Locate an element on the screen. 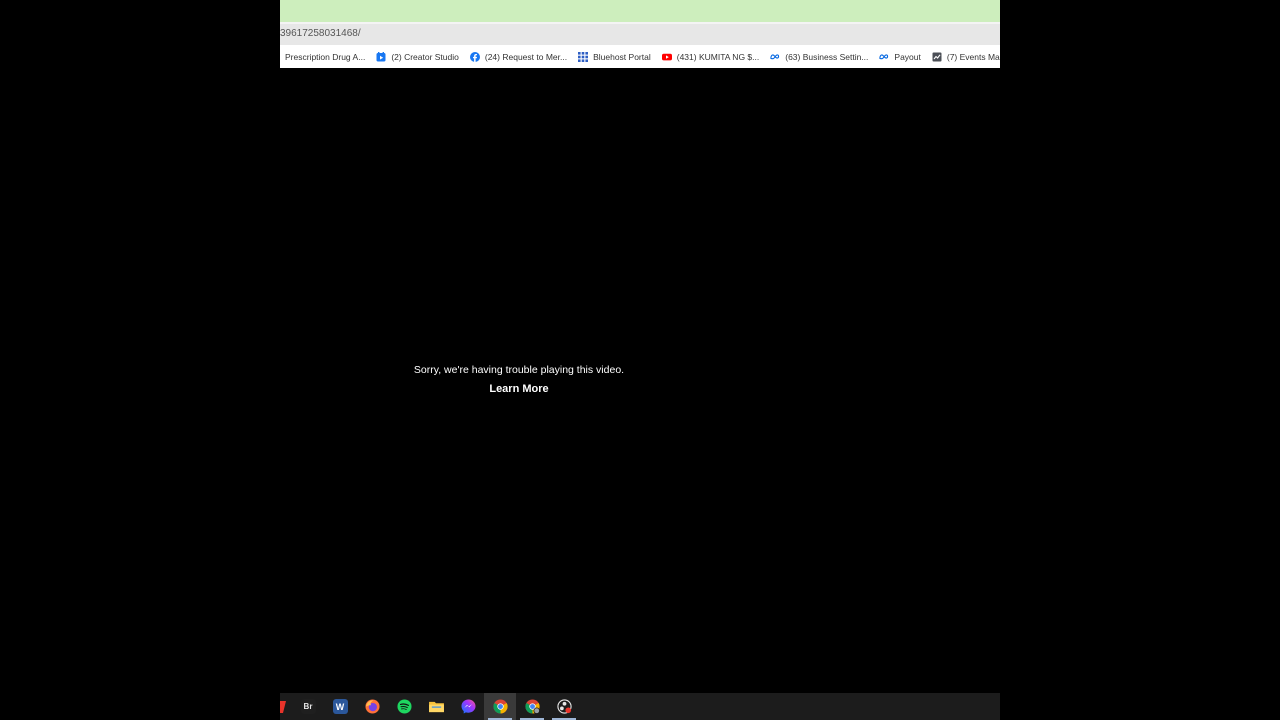  bookmark-events-manager: (7) Events Manager is located at coordinates (966, 57).